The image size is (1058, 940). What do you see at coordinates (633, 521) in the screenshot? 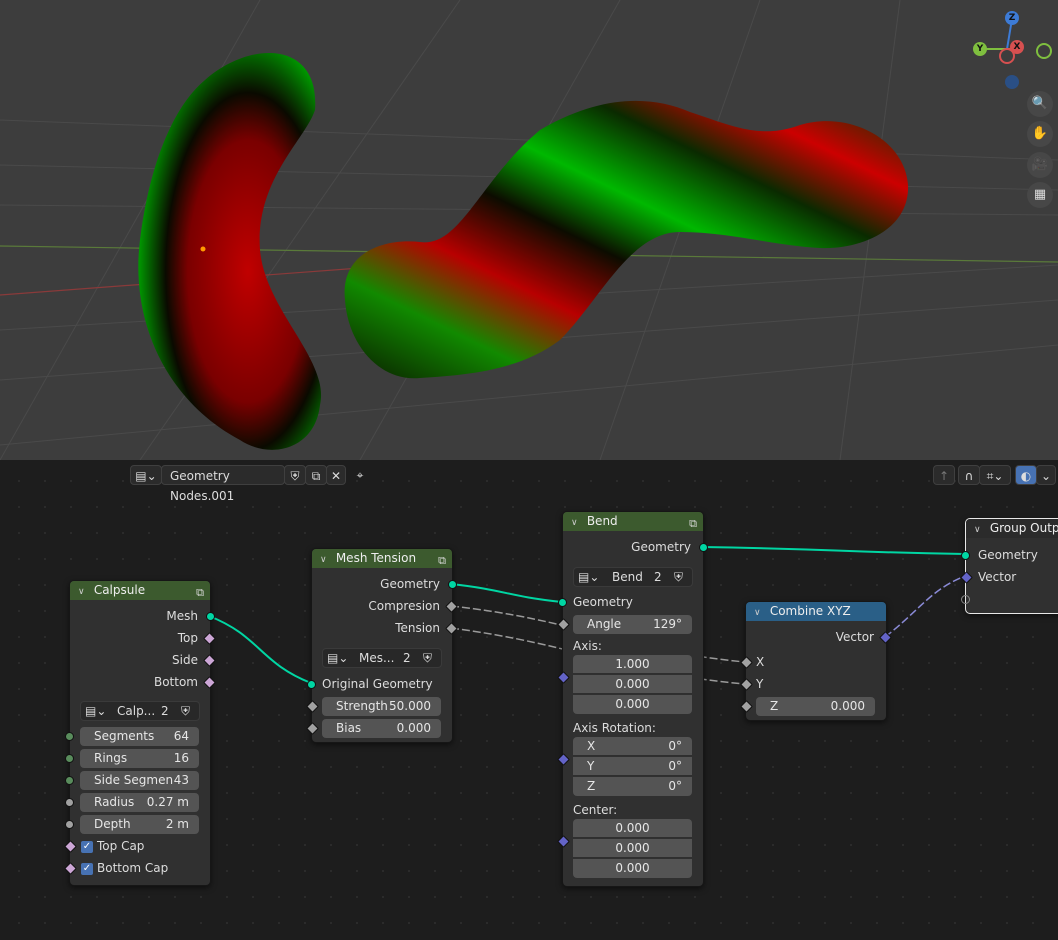
I see `bend-node-header: ∨ Bend ⧉` at bounding box center [633, 521].